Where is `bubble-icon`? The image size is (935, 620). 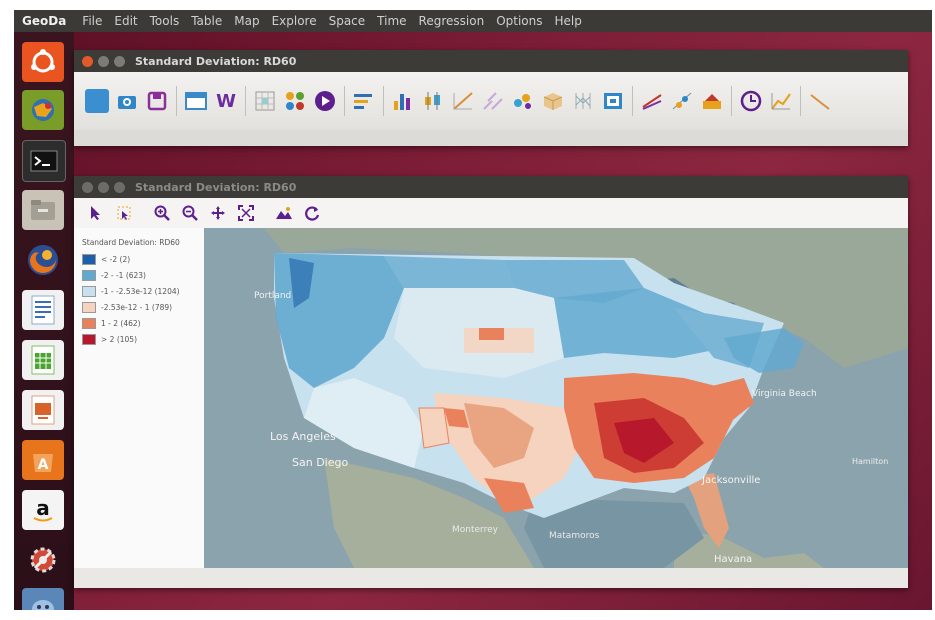 bubble-icon is located at coordinates (523, 101).